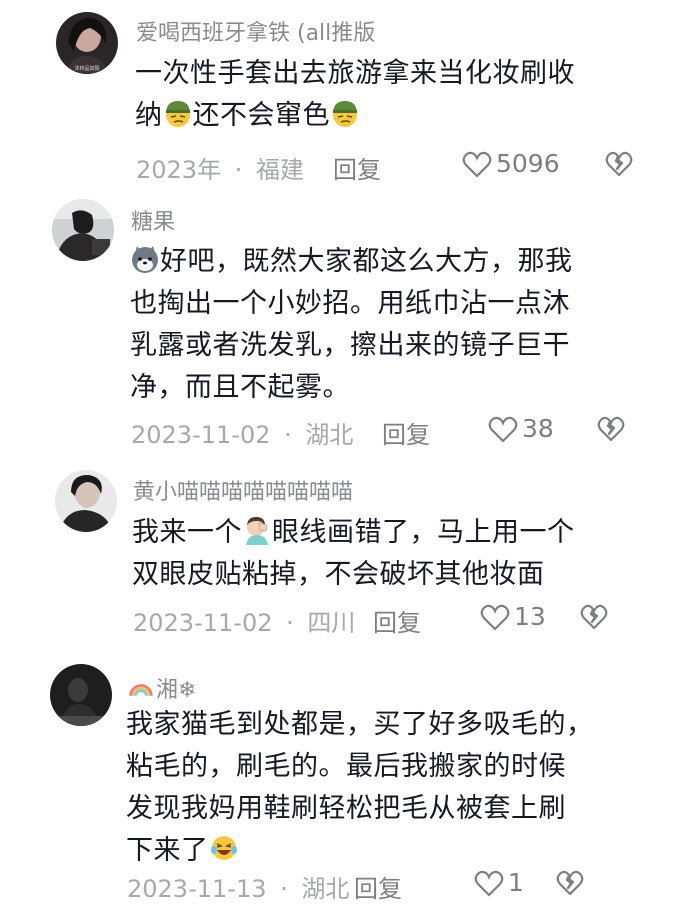 The height and width of the screenshot is (920, 690). What do you see at coordinates (224, 848) in the screenshot?
I see `laughing-tears-emoji` at bounding box center [224, 848].